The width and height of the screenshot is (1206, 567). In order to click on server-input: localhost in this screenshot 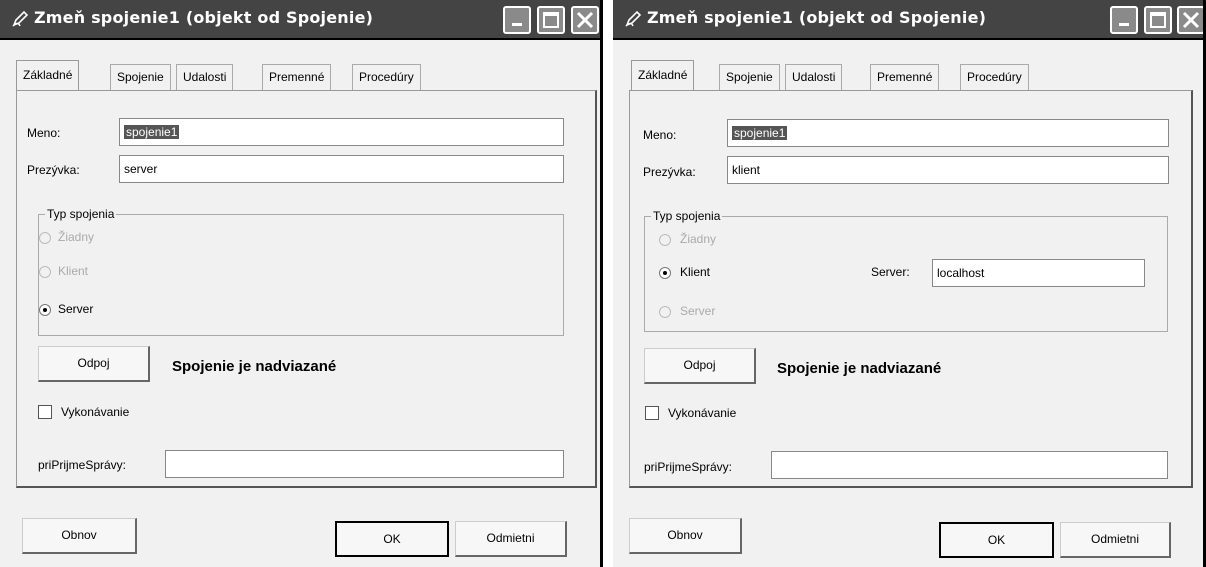, I will do `click(1038, 273)`.